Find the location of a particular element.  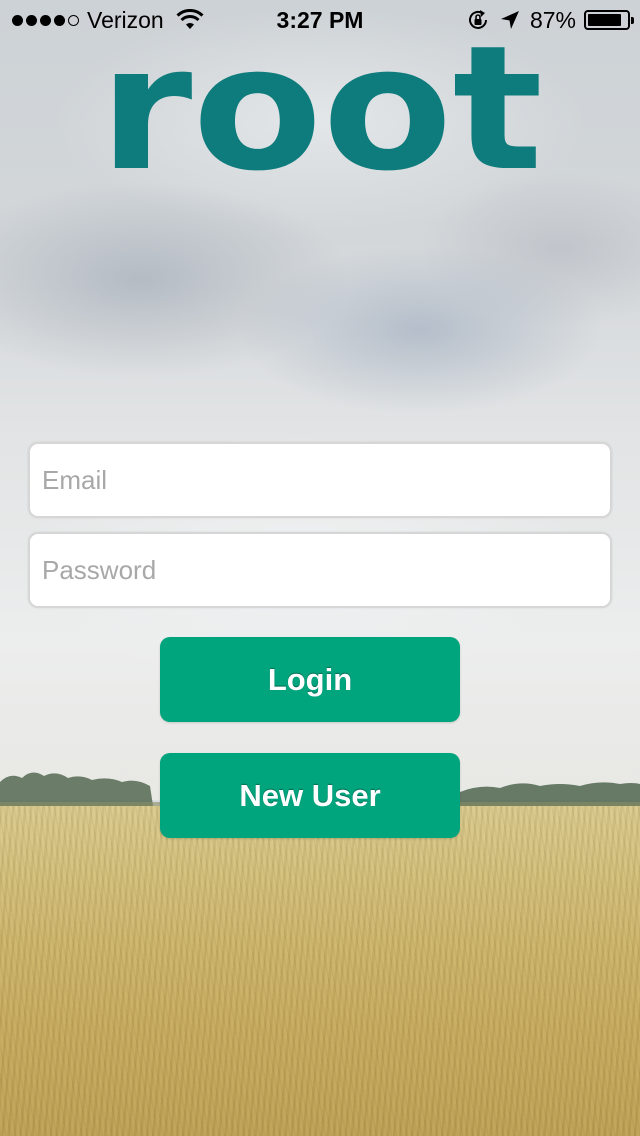

battery-level-fill is located at coordinates (605, 20).